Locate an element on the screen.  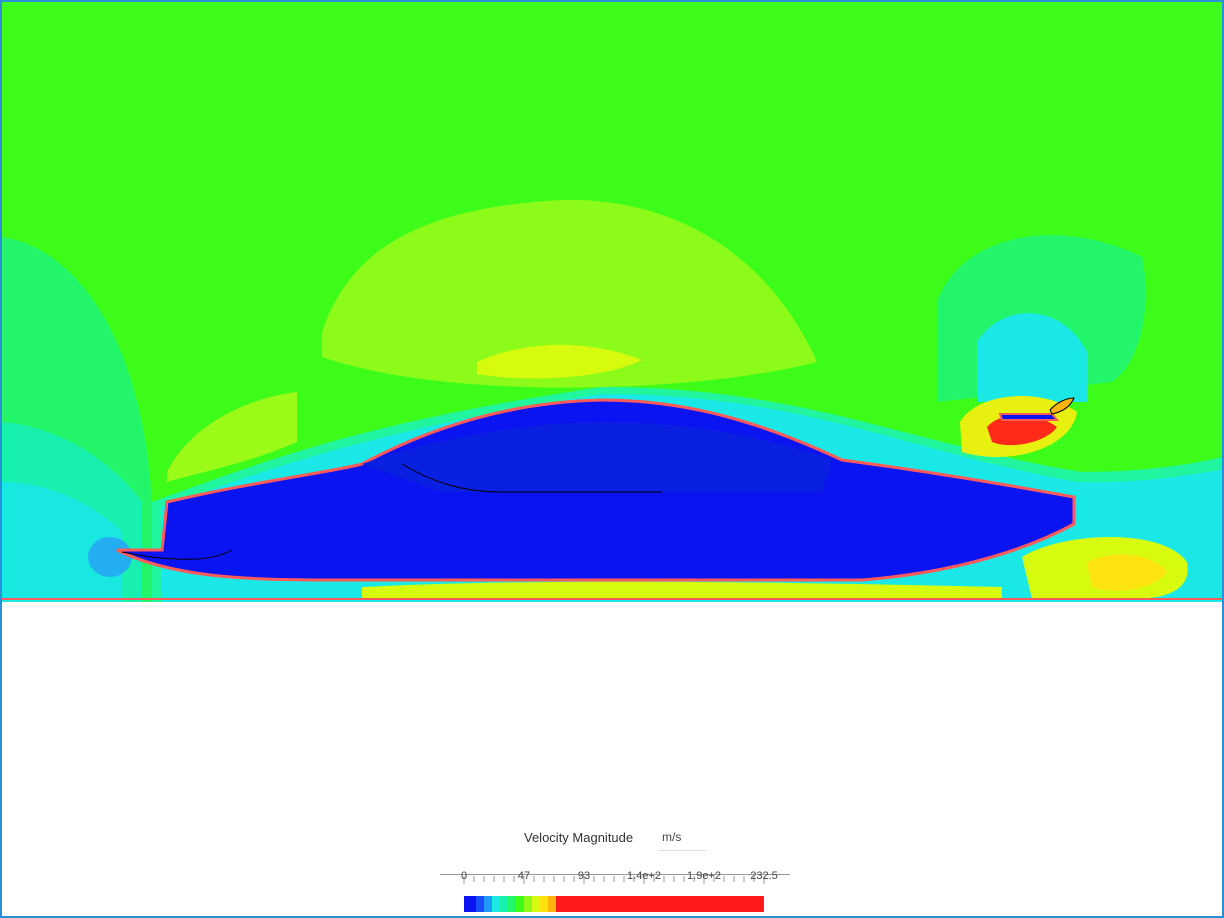
rear-wing is located at coordinates (1029, 417).